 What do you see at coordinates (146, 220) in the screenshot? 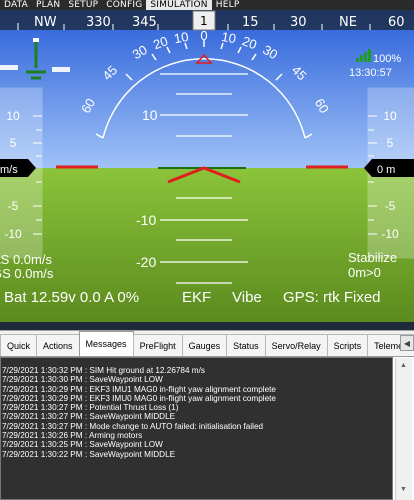
I see `pitch-label-neg10: -10` at bounding box center [146, 220].